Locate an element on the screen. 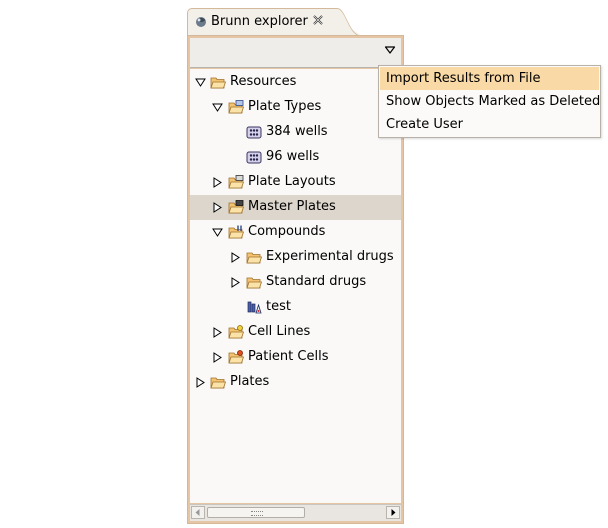 The width and height of the screenshot is (608, 528). tree-item-label: Standard drugs is located at coordinates (316, 281).